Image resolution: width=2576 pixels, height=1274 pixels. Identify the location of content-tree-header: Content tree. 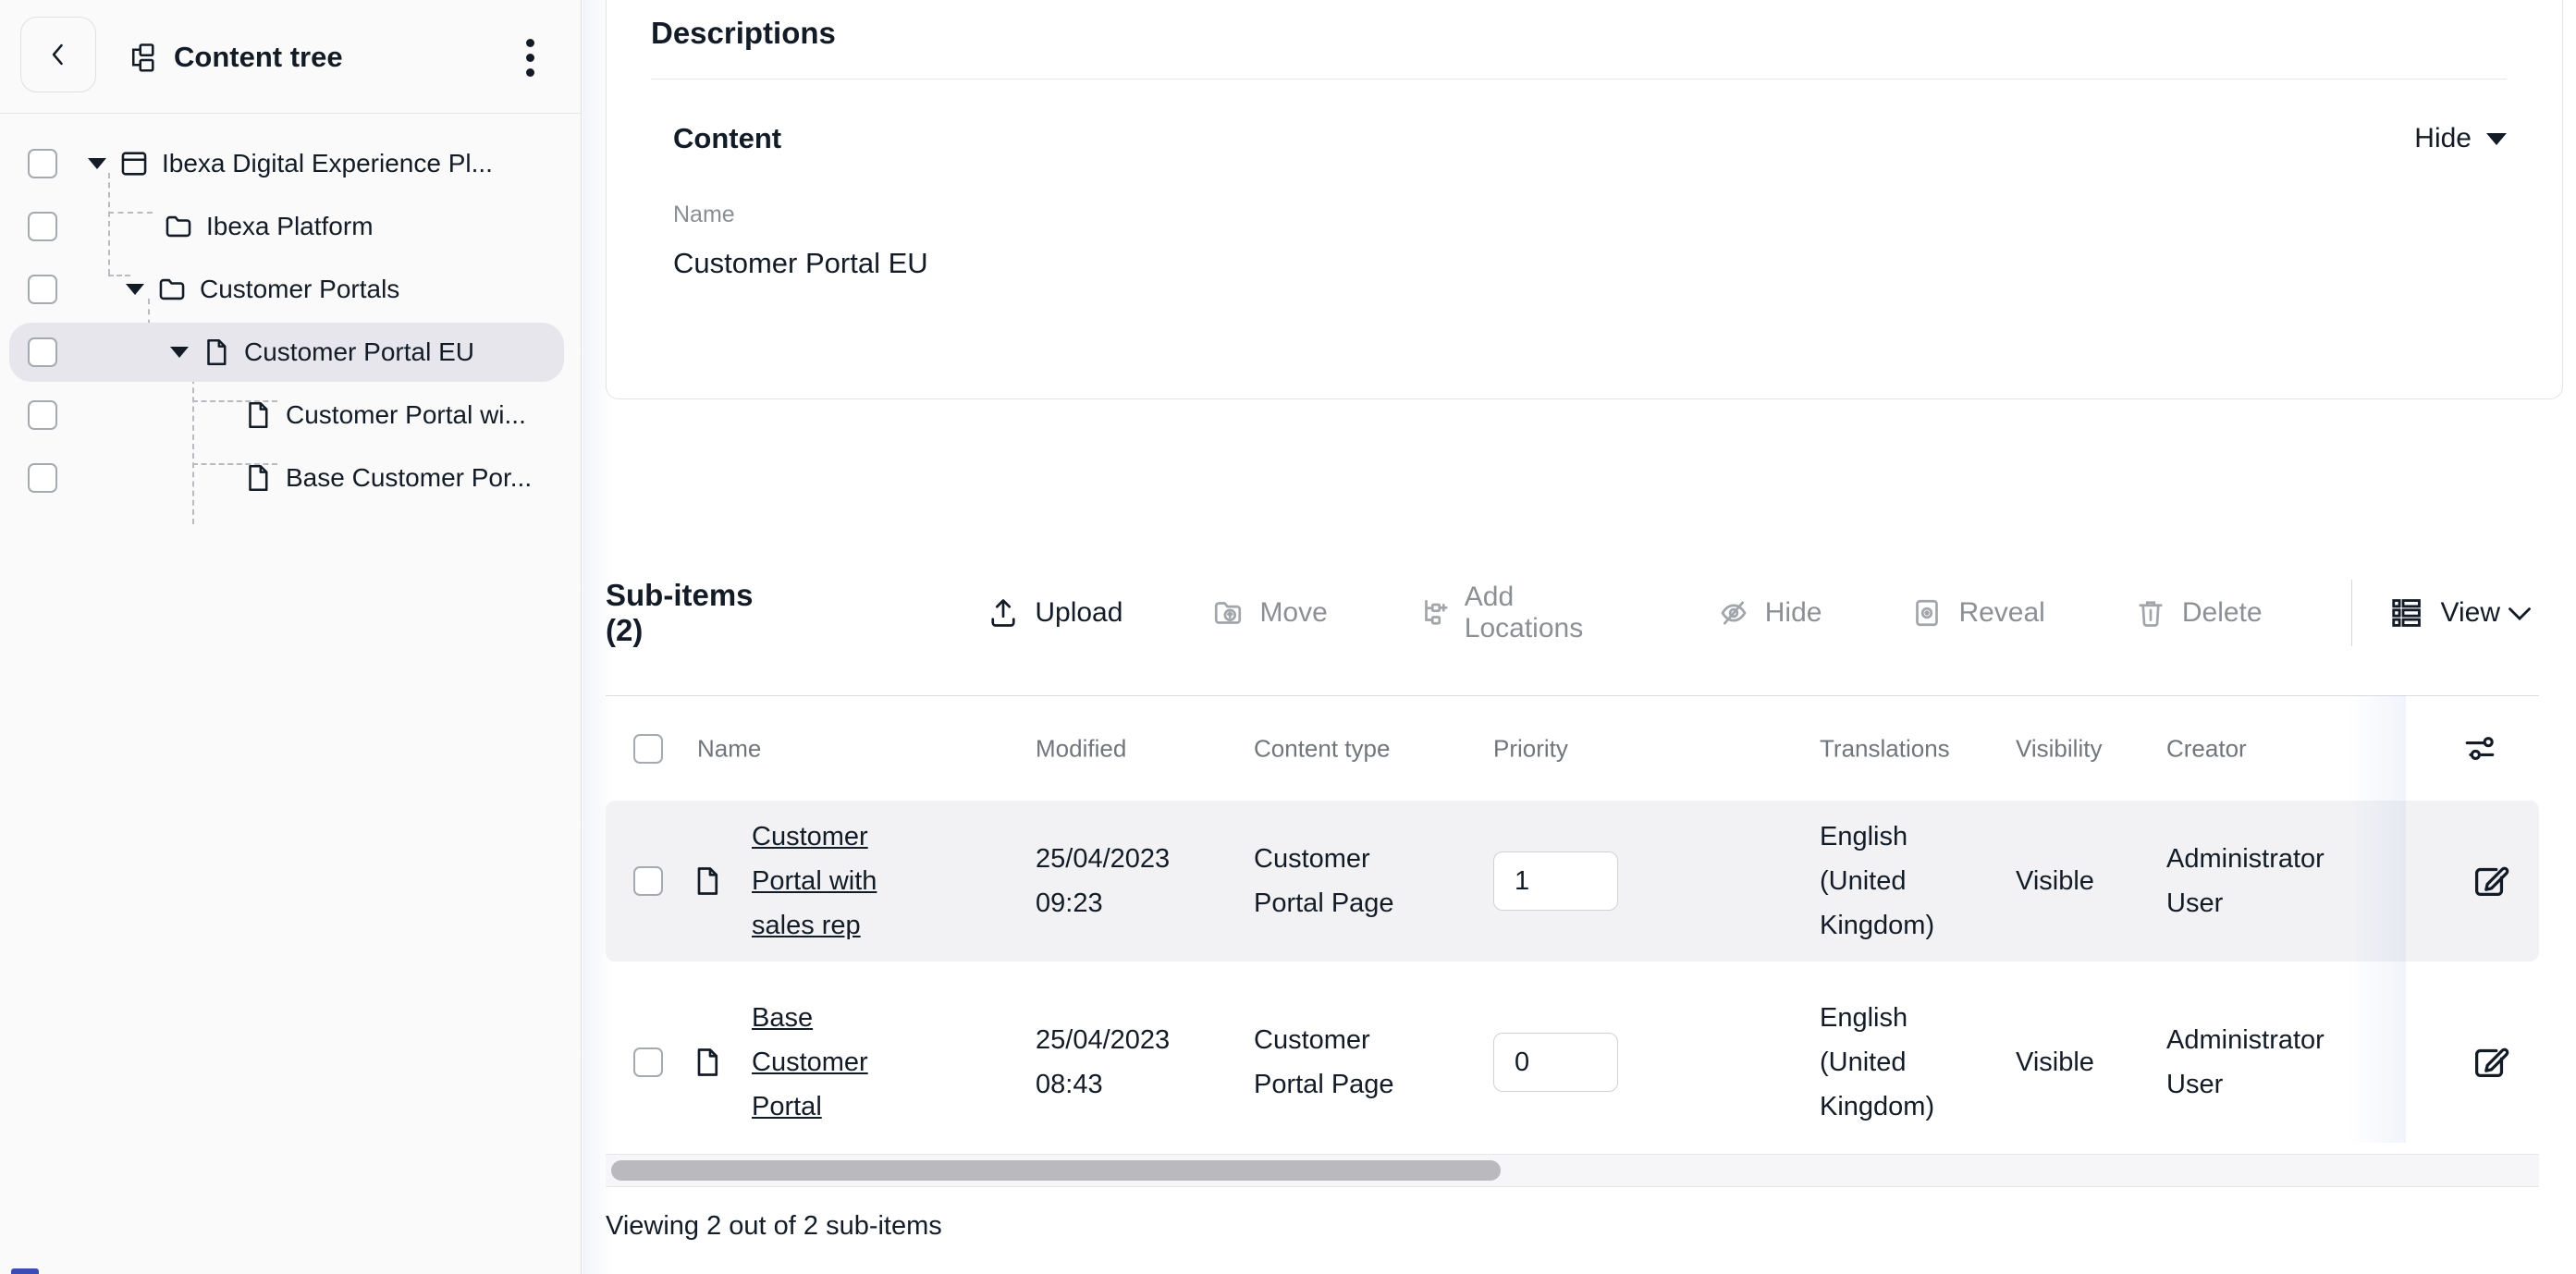
(290, 57).